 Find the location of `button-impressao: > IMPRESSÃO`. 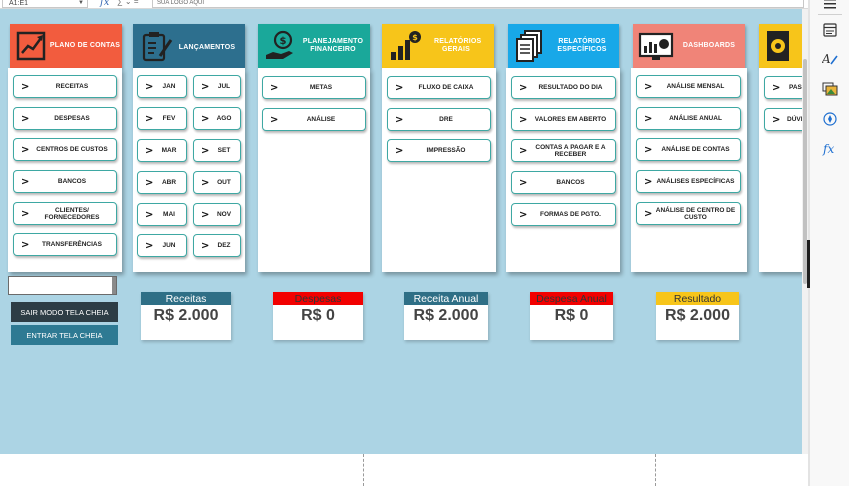

button-impressao: > IMPRESSÃO is located at coordinates (439, 150).